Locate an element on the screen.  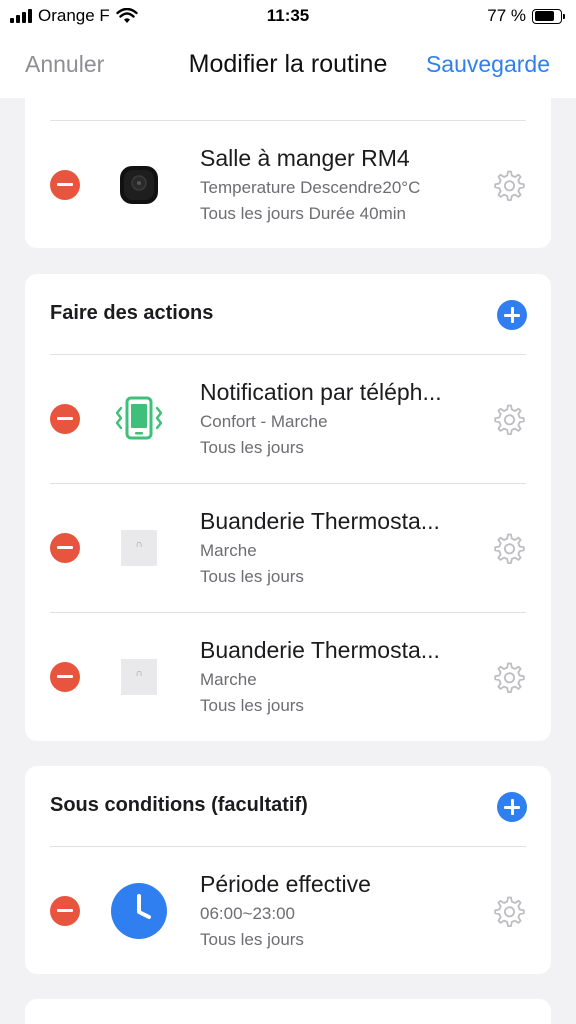
battery-icon is located at coordinates (548, 16).